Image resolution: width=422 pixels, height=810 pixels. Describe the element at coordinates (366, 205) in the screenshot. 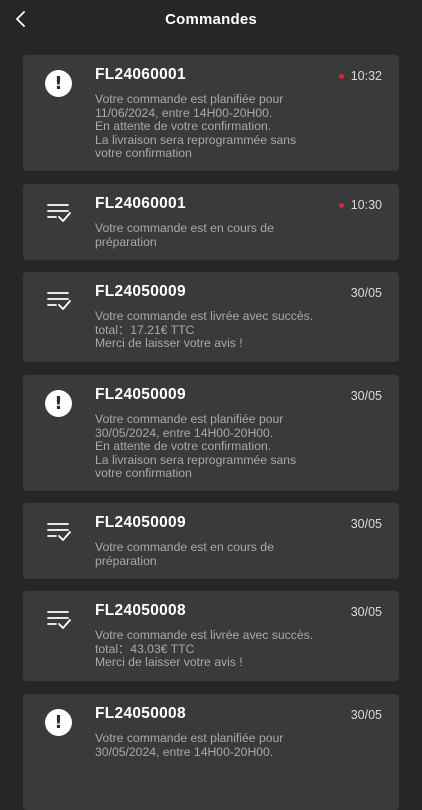

I see `timestamp-text: 10:30` at that location.